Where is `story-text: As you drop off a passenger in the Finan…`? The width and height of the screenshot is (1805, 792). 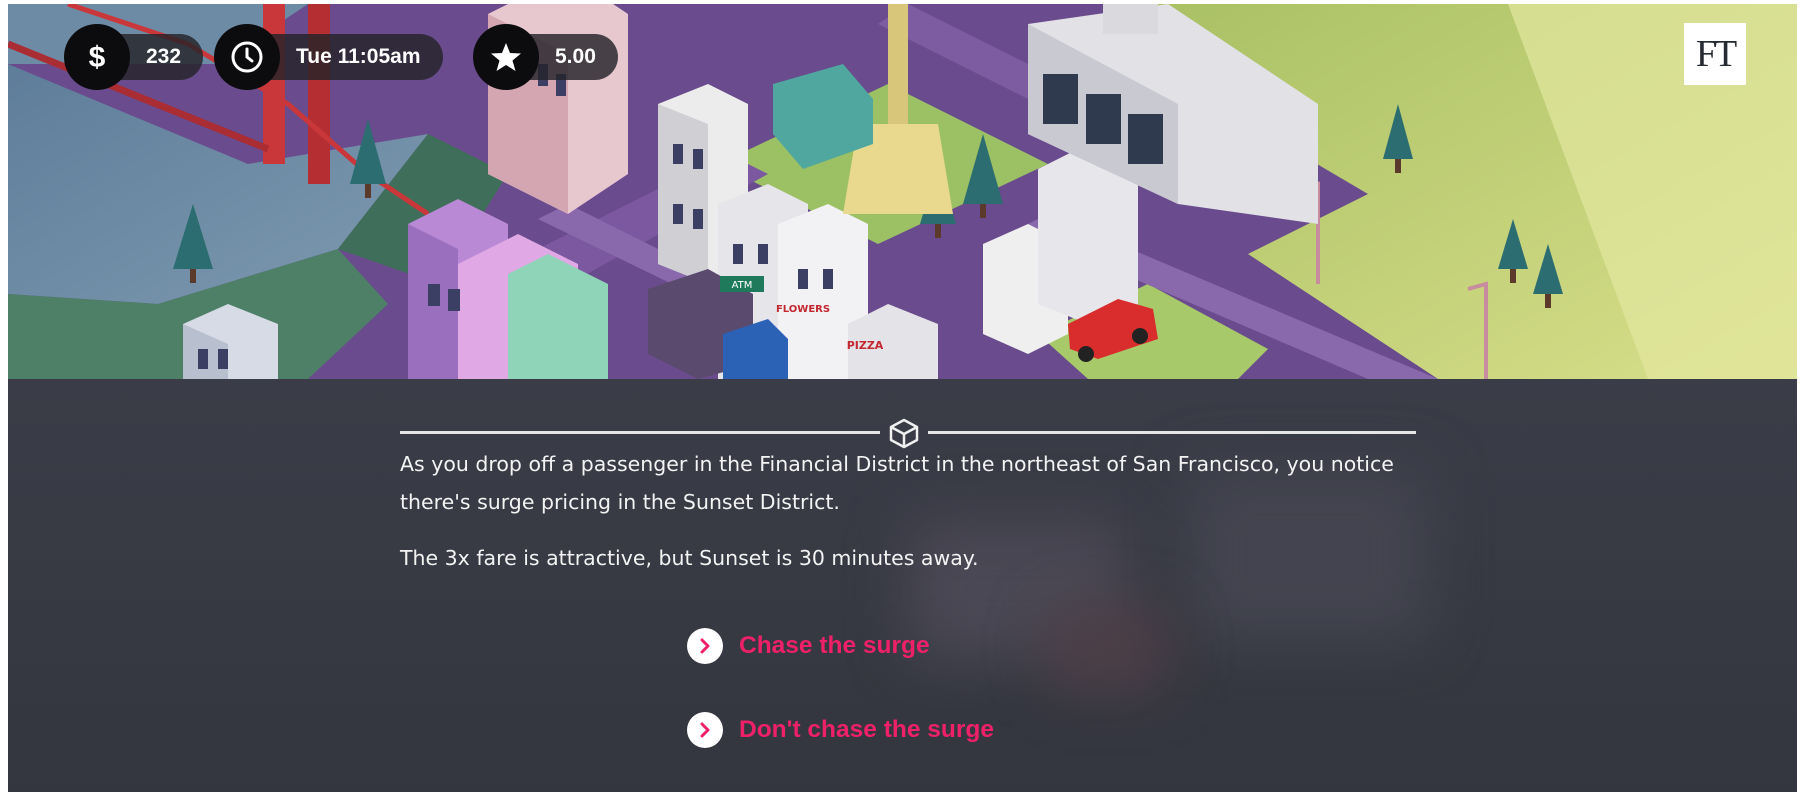 story-text: As you drop off a passenger in the Finan… is located at coordinates (915, 520).